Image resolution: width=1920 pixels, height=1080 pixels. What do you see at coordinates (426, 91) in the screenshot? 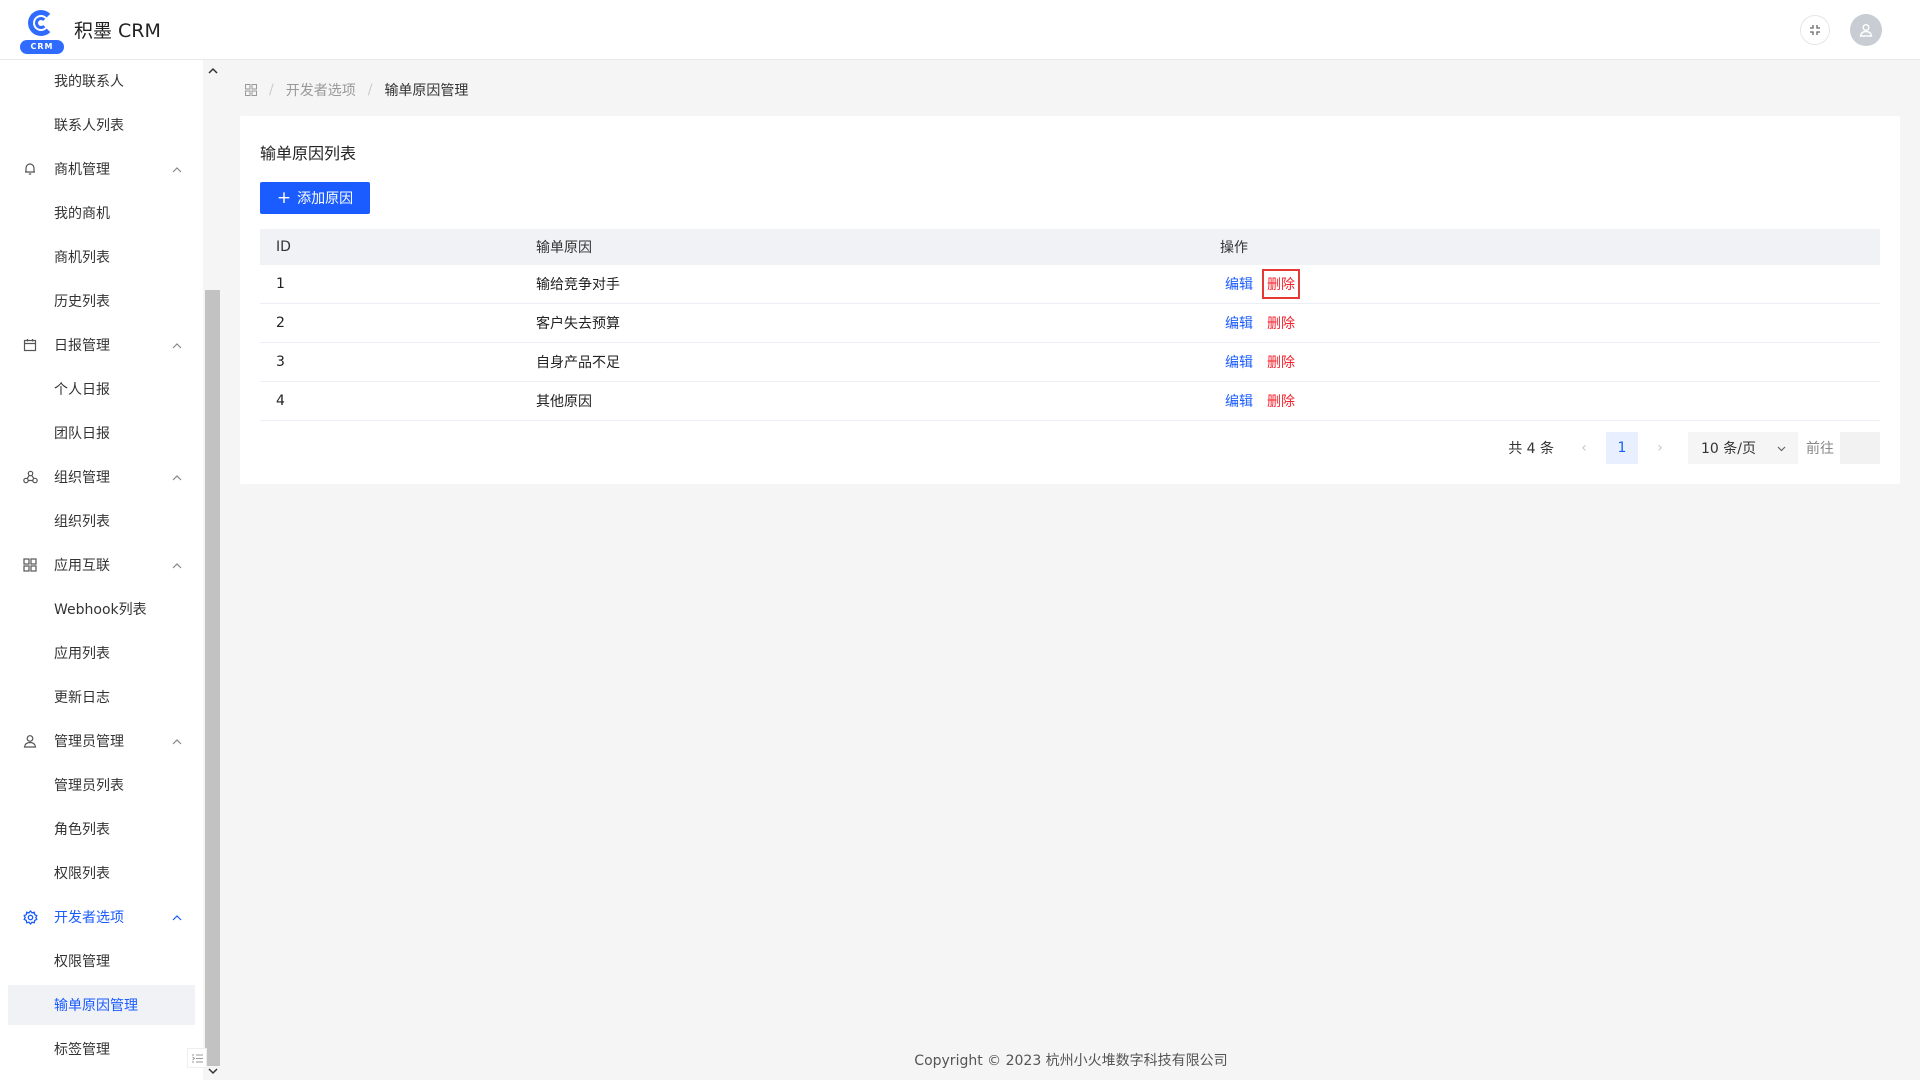
I see `breadcrumb-current: 输单原因管理` at bounding box center [426, 91].